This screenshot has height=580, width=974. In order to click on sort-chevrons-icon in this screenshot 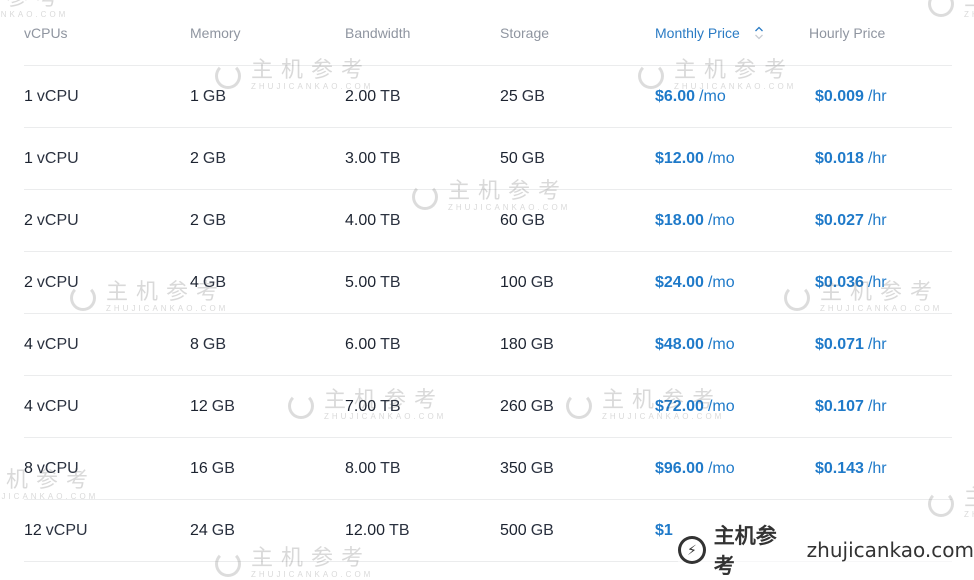, I will do `click(759, 33)`.